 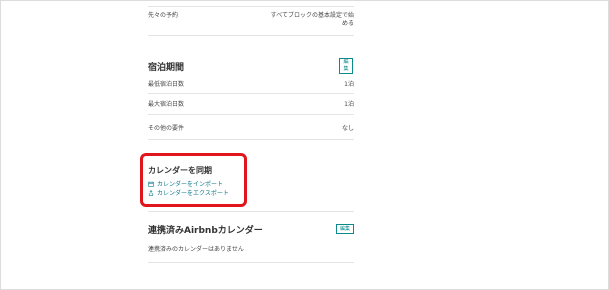 I want to click on stay-row-value: なし, so click(x=347, y=128).